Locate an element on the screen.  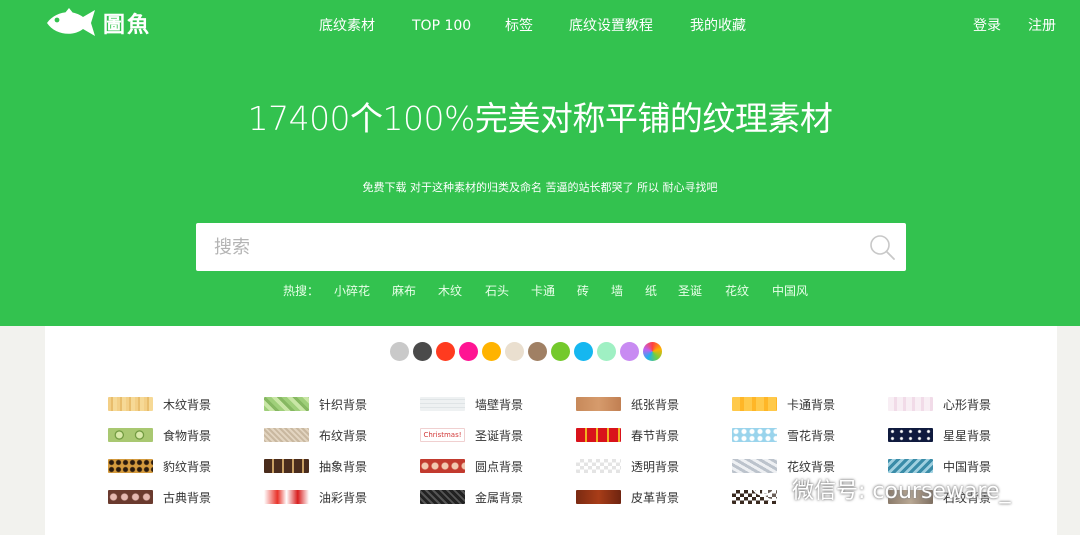
hot-search-label: 热搜： is located at coordinates (301, 291).